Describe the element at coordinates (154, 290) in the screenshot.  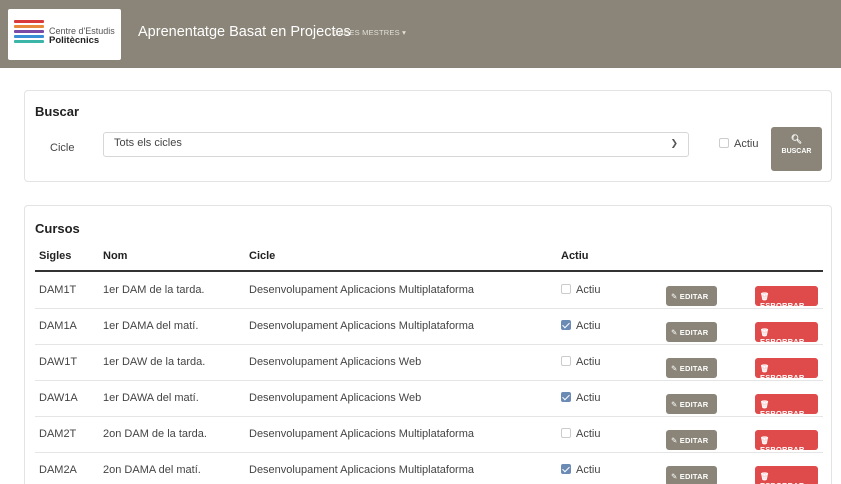
I see `cell-nom: 1er DAM de la tarda.` at that location.